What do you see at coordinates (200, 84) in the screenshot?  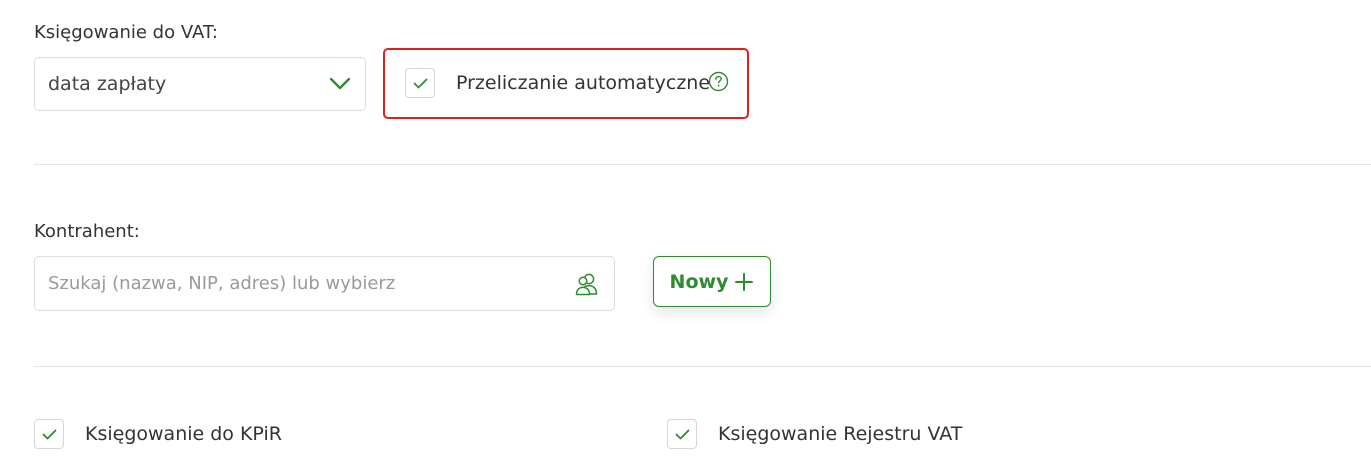 I see `vat-posting-select: data zapłaty` at bounding box center [200, 84].